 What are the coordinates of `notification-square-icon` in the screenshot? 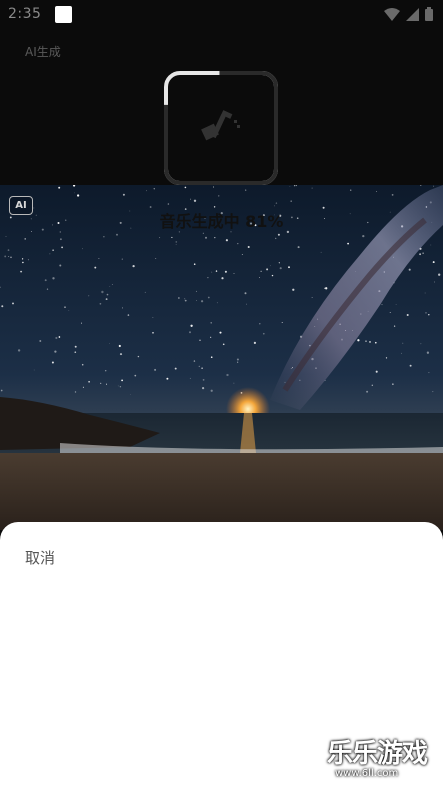 It's located at (63, 14).